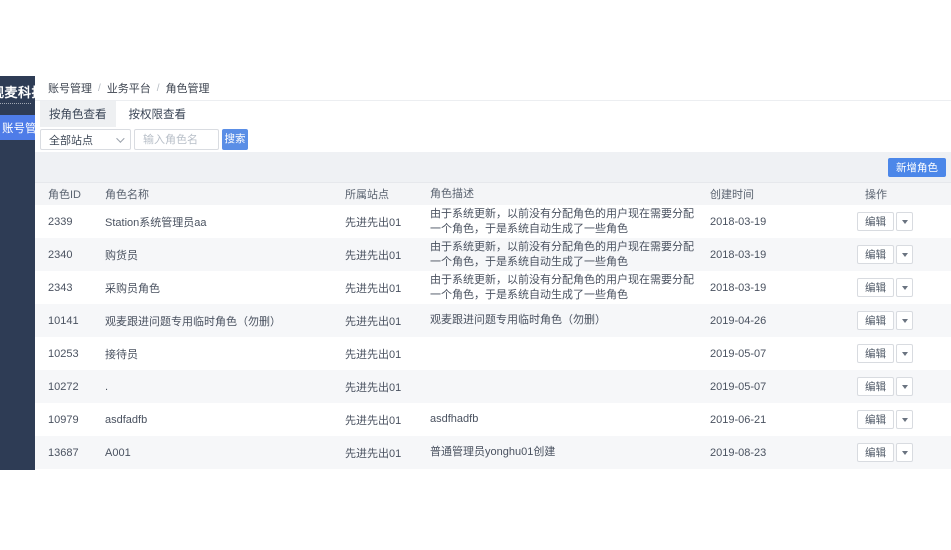  I want to click on cell-role-id: 2343, so click(60, 287).